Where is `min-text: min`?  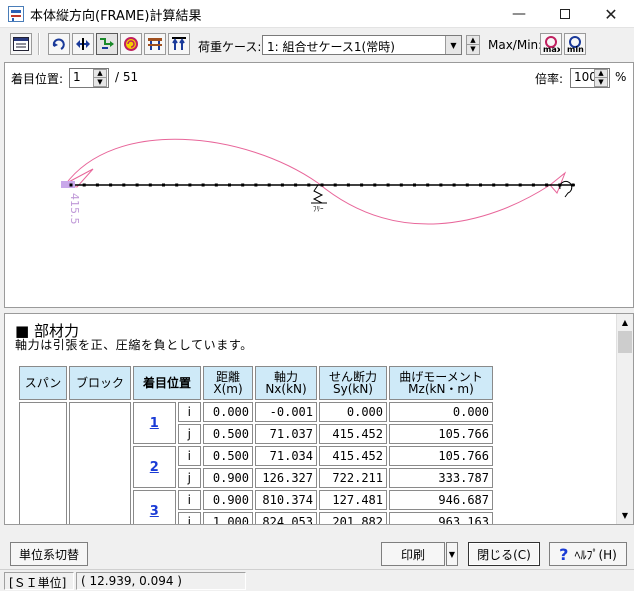
min-text: min is located at coordinates (575, 49).